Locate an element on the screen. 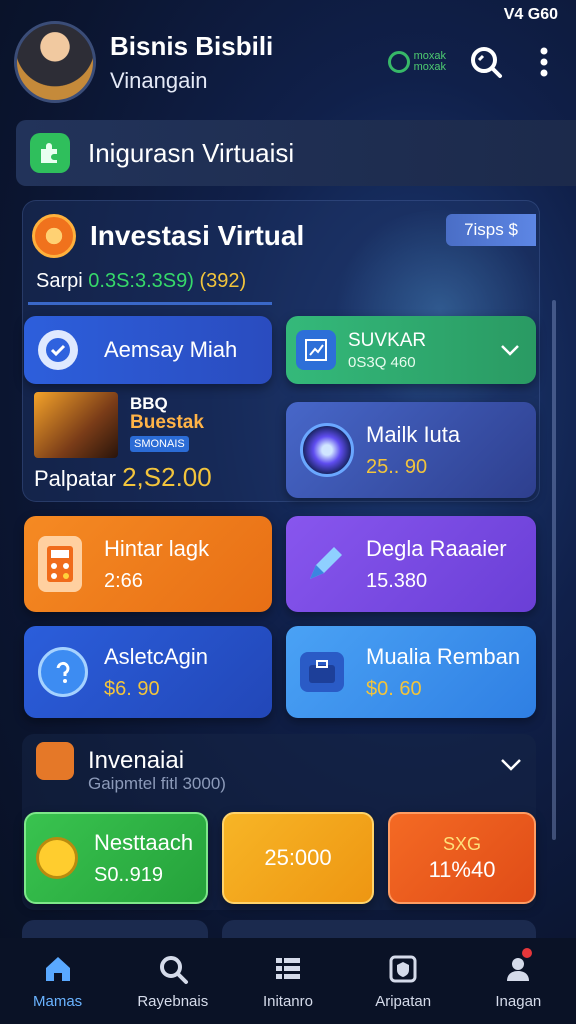 This screenshot has width=576, height=1024. notification-dot is located at coordinates (527, 953).